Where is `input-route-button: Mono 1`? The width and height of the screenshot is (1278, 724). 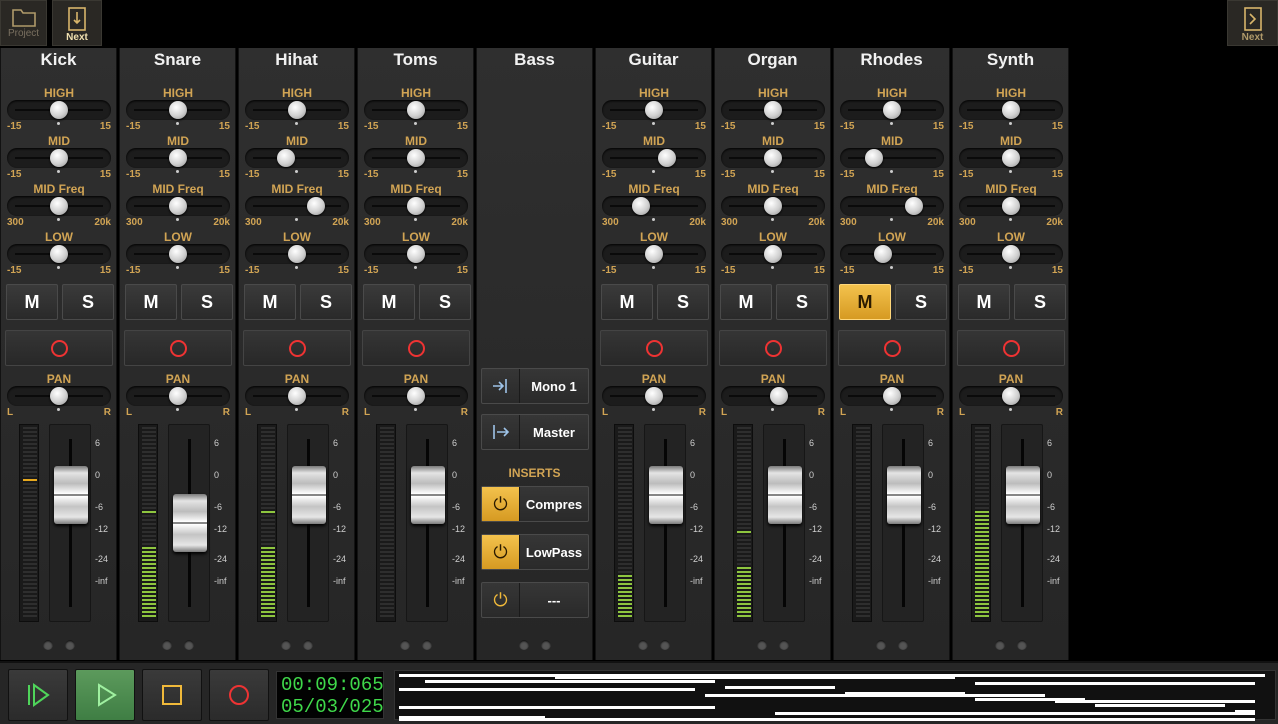
input-route-button: Mono 1 is located at coordinates (535, 386).